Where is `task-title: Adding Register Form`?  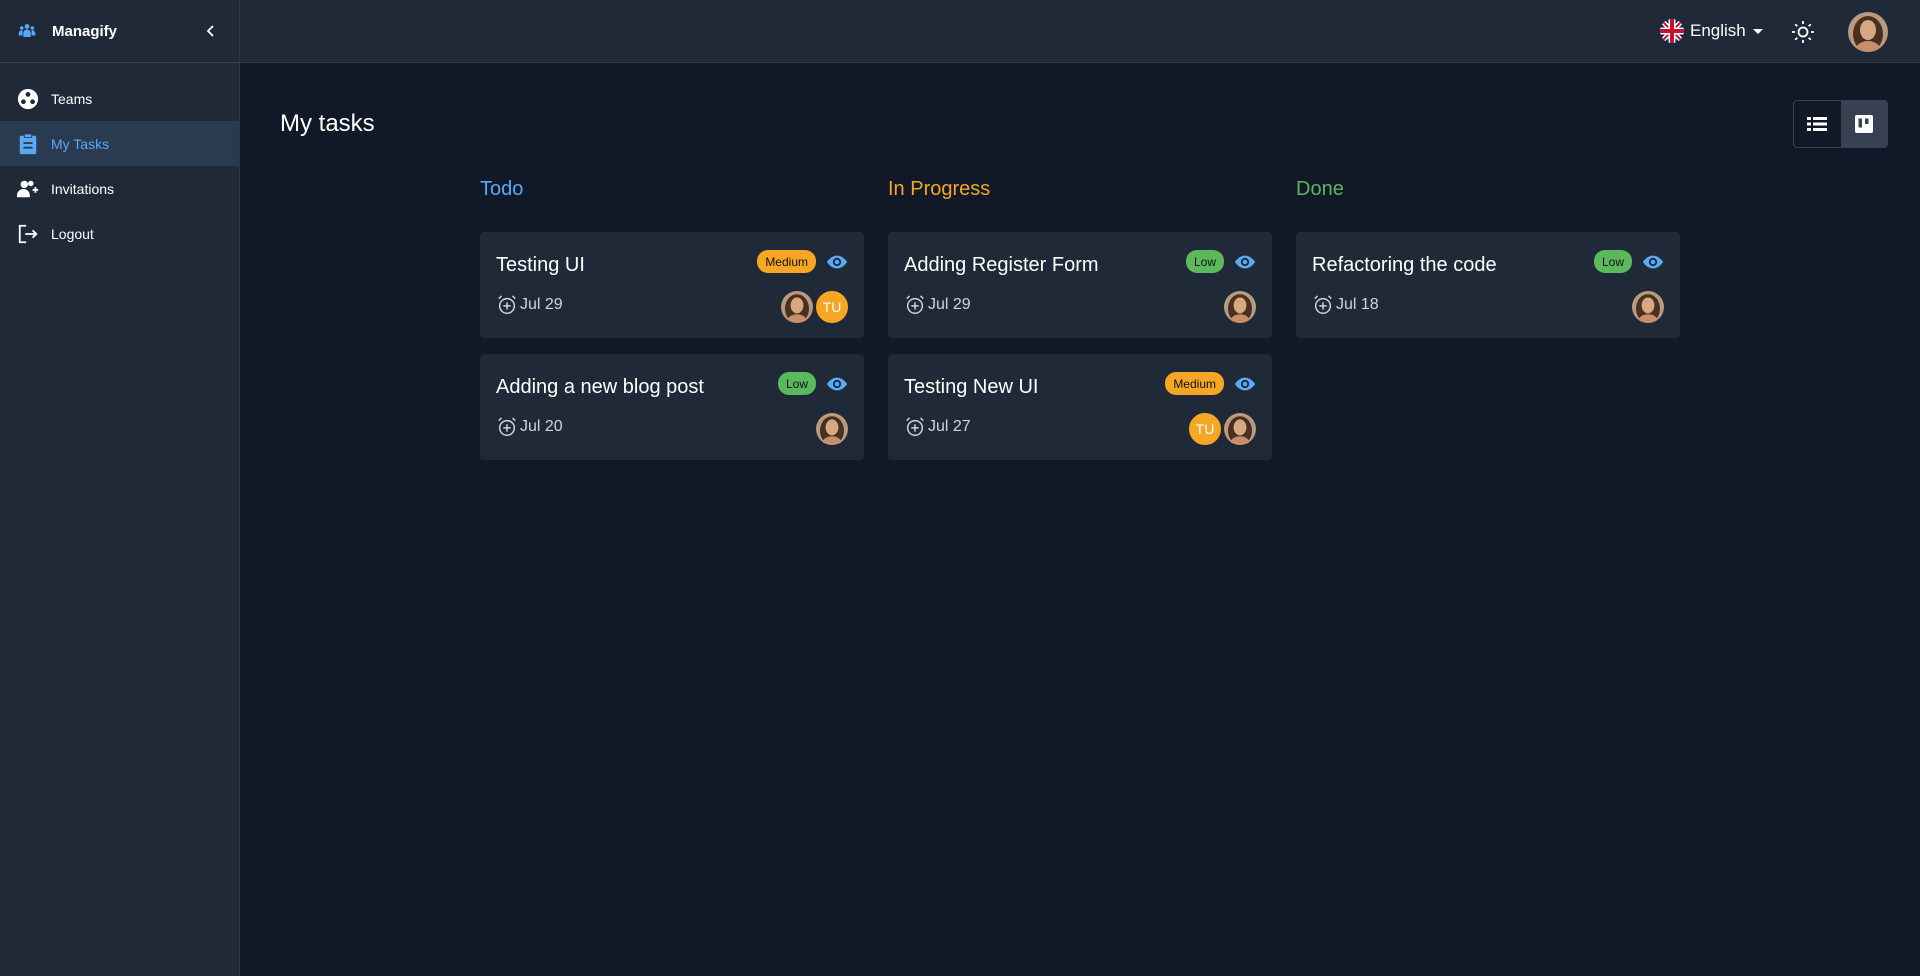
task-title: Adding Register Form is located at coordinates (1001, 265).